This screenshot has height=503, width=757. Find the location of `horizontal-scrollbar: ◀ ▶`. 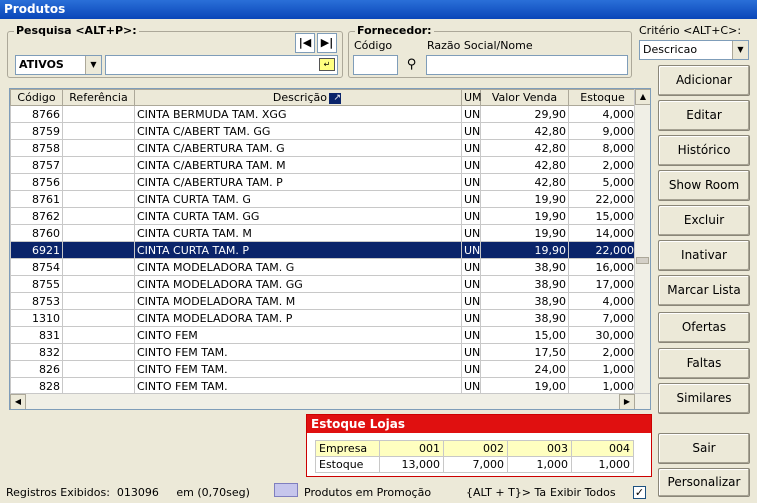

horizontal-scrollbar: ◀ ▶ is located at coordinates (330, 401).